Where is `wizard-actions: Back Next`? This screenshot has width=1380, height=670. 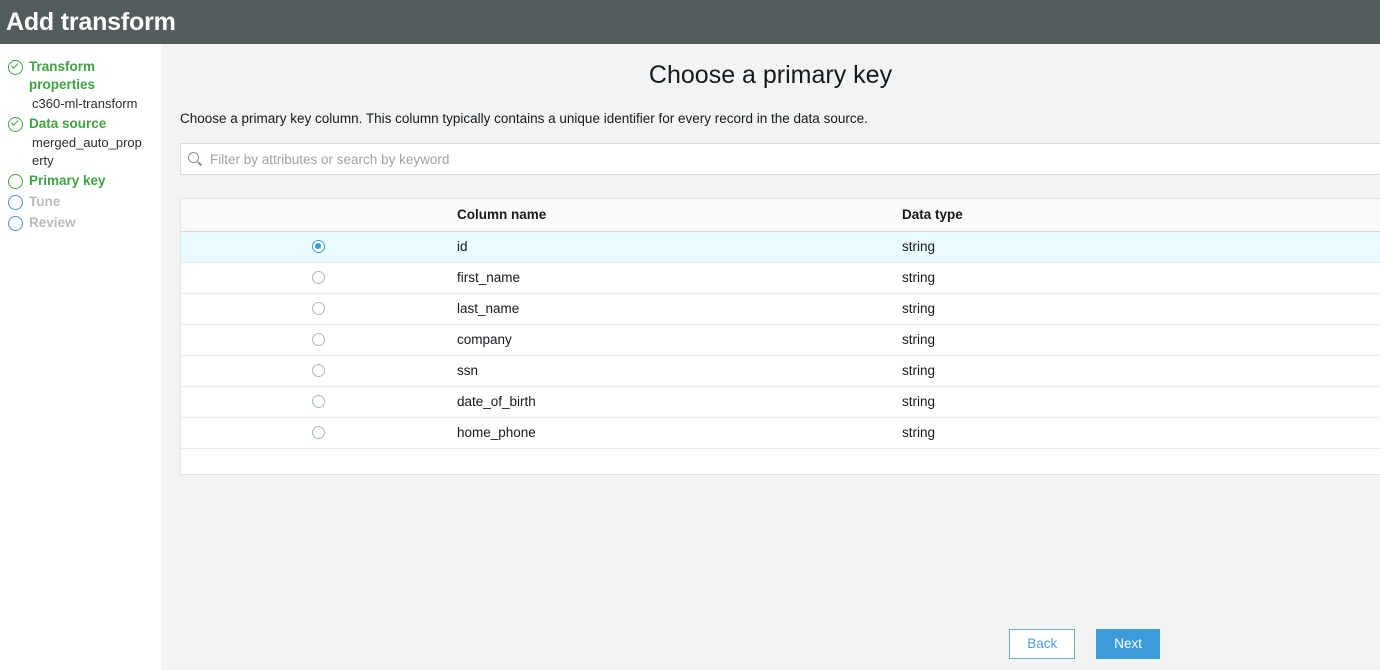
wizard-actions: Back Next is located at coordinates (1084, 644).